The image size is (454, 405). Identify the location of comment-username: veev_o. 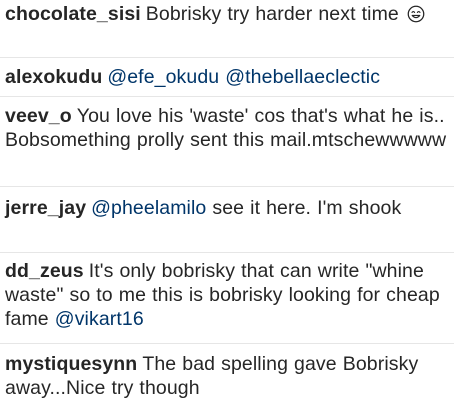
(38, 116).